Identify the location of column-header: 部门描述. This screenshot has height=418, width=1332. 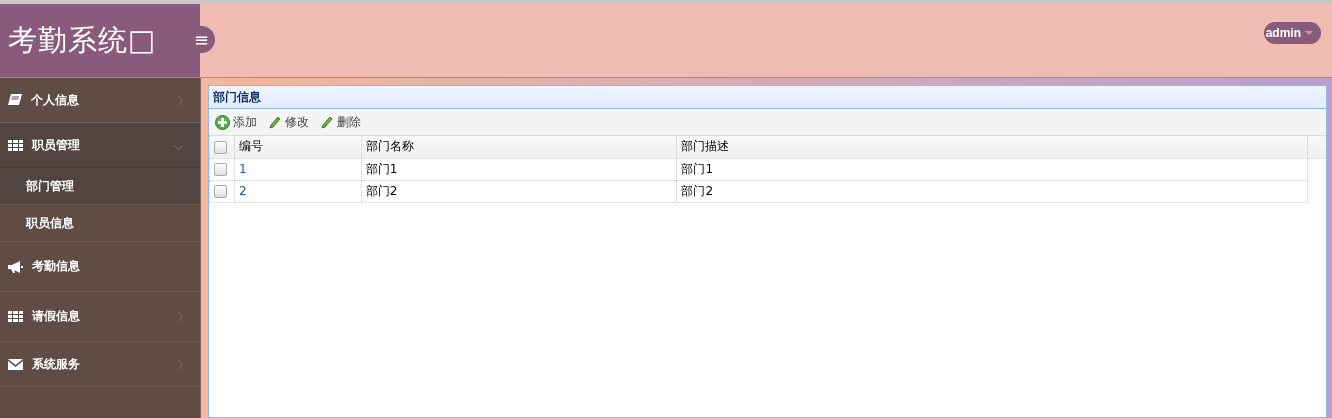
(992, 147).